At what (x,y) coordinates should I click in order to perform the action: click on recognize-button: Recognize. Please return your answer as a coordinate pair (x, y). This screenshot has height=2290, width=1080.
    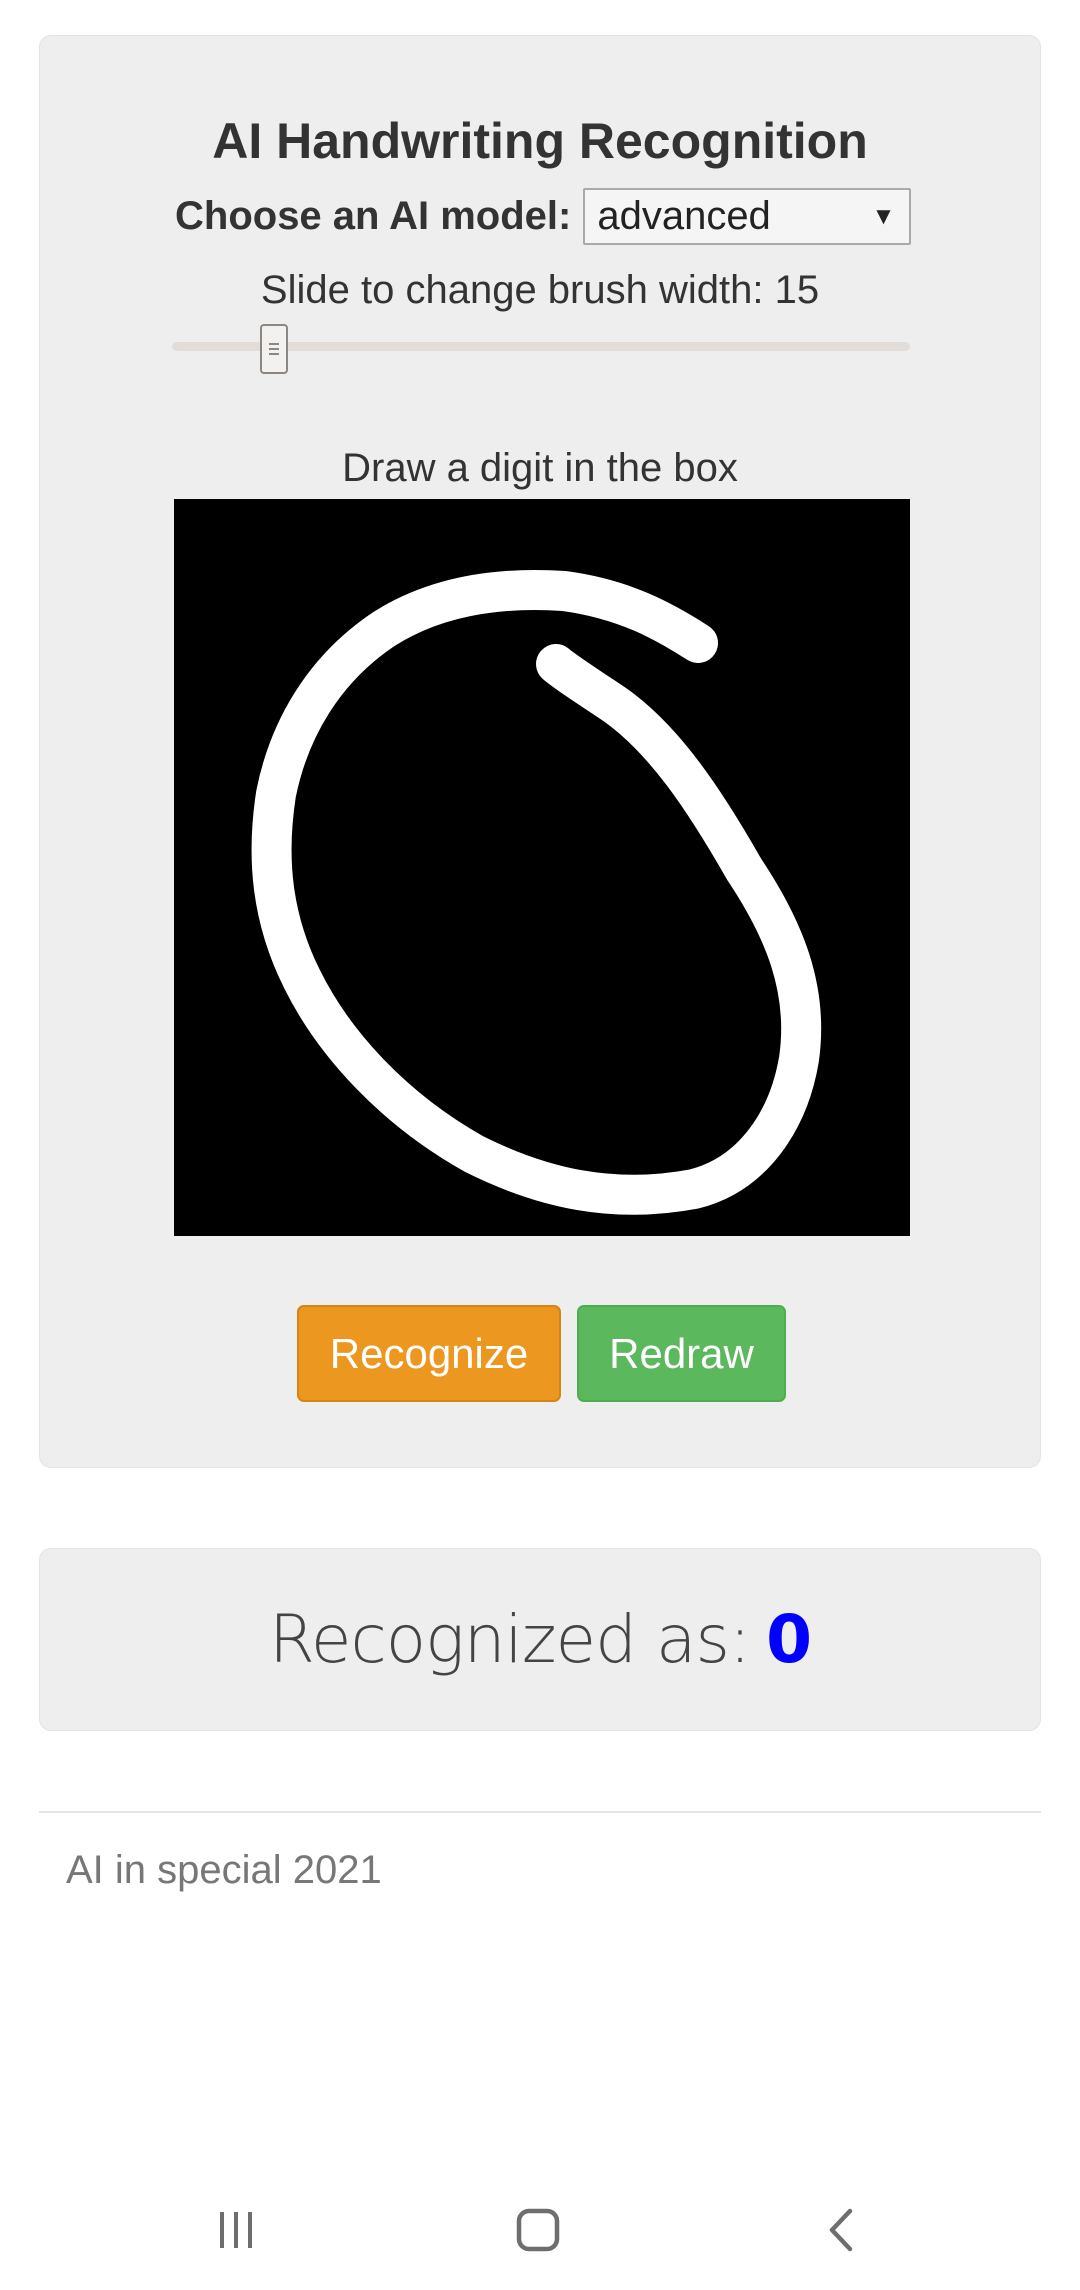
    Looking at the image, I should click on (429, 1353).